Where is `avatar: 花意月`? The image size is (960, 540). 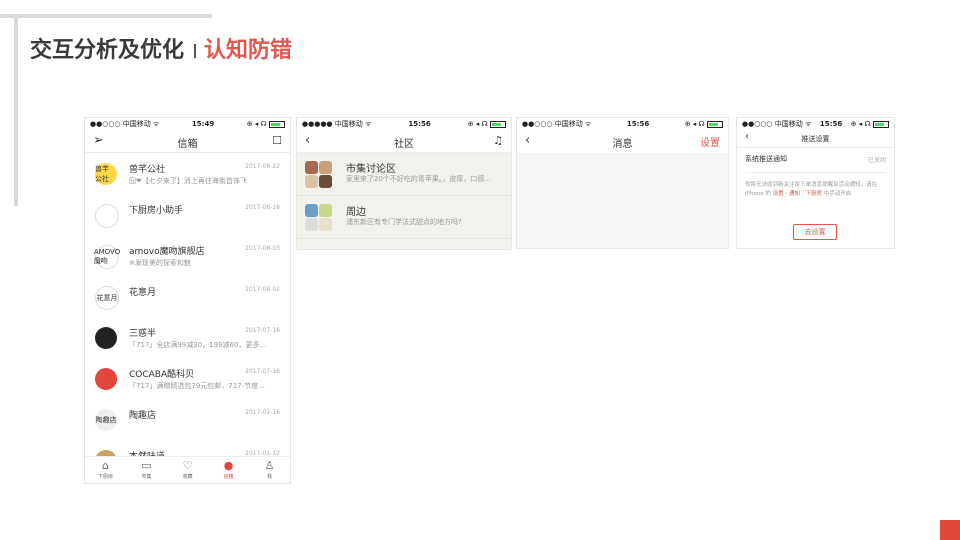 avatar: 花意月 is located at coordinates (107, 298).